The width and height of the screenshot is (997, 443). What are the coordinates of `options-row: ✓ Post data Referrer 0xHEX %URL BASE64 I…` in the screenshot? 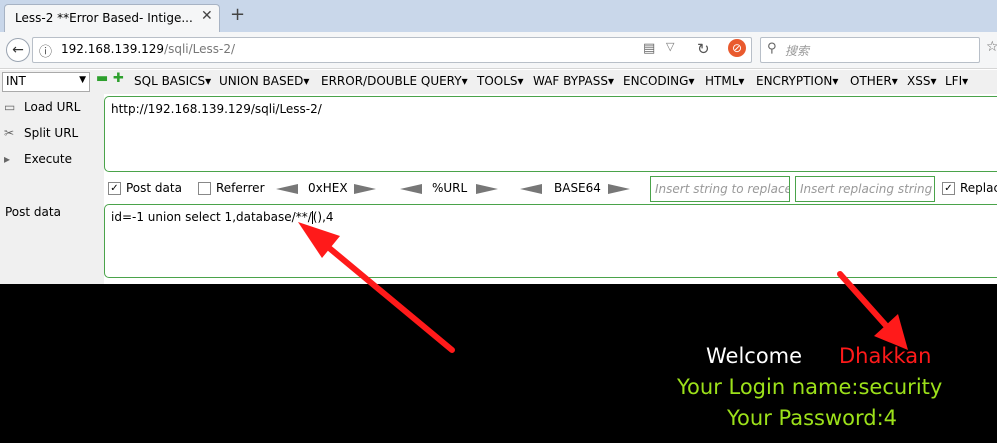 It's located at (550, 189).